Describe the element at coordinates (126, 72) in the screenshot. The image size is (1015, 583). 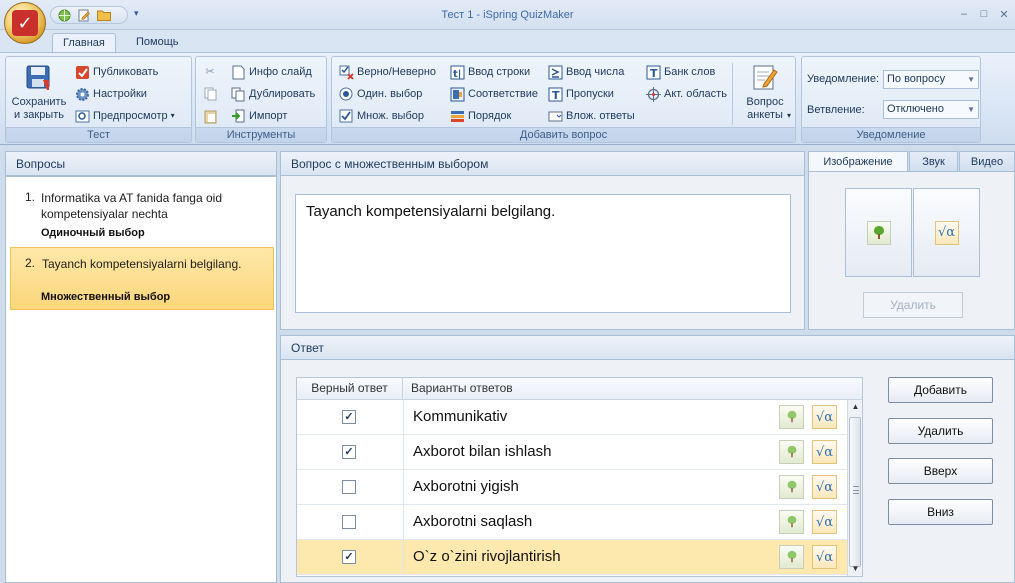
I see `publish-label: Публиковать` at that location.